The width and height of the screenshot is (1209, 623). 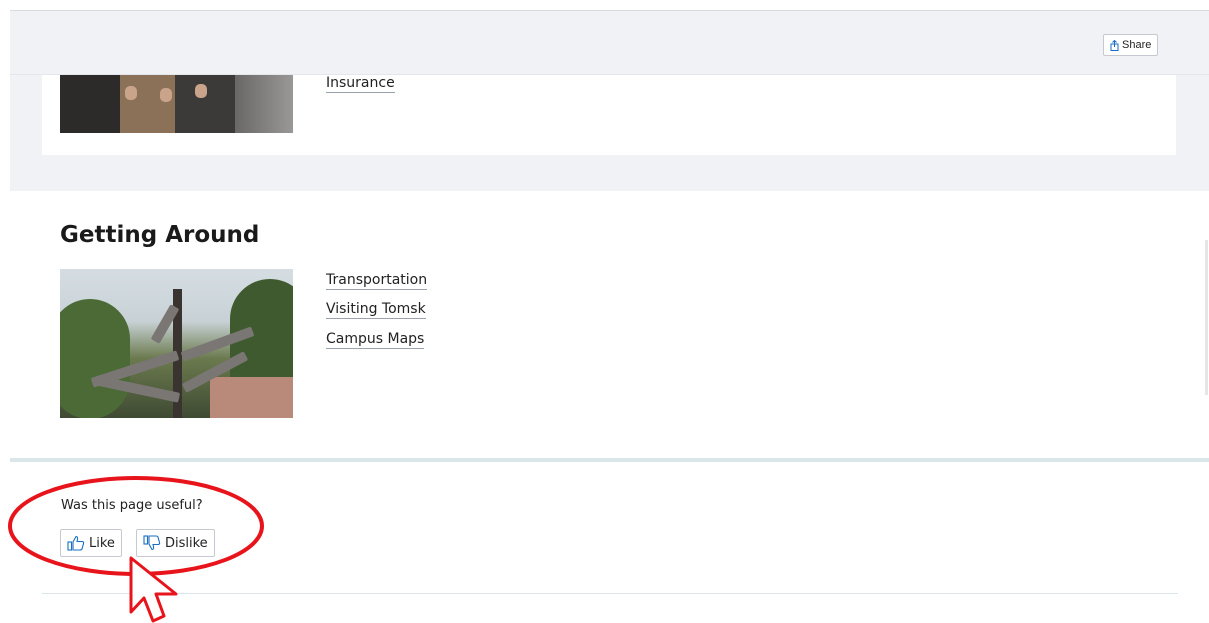 What do you see at coordinates (610, 593) in the screenshot?
I see `footer-divider` at bounding box center [610, 593].